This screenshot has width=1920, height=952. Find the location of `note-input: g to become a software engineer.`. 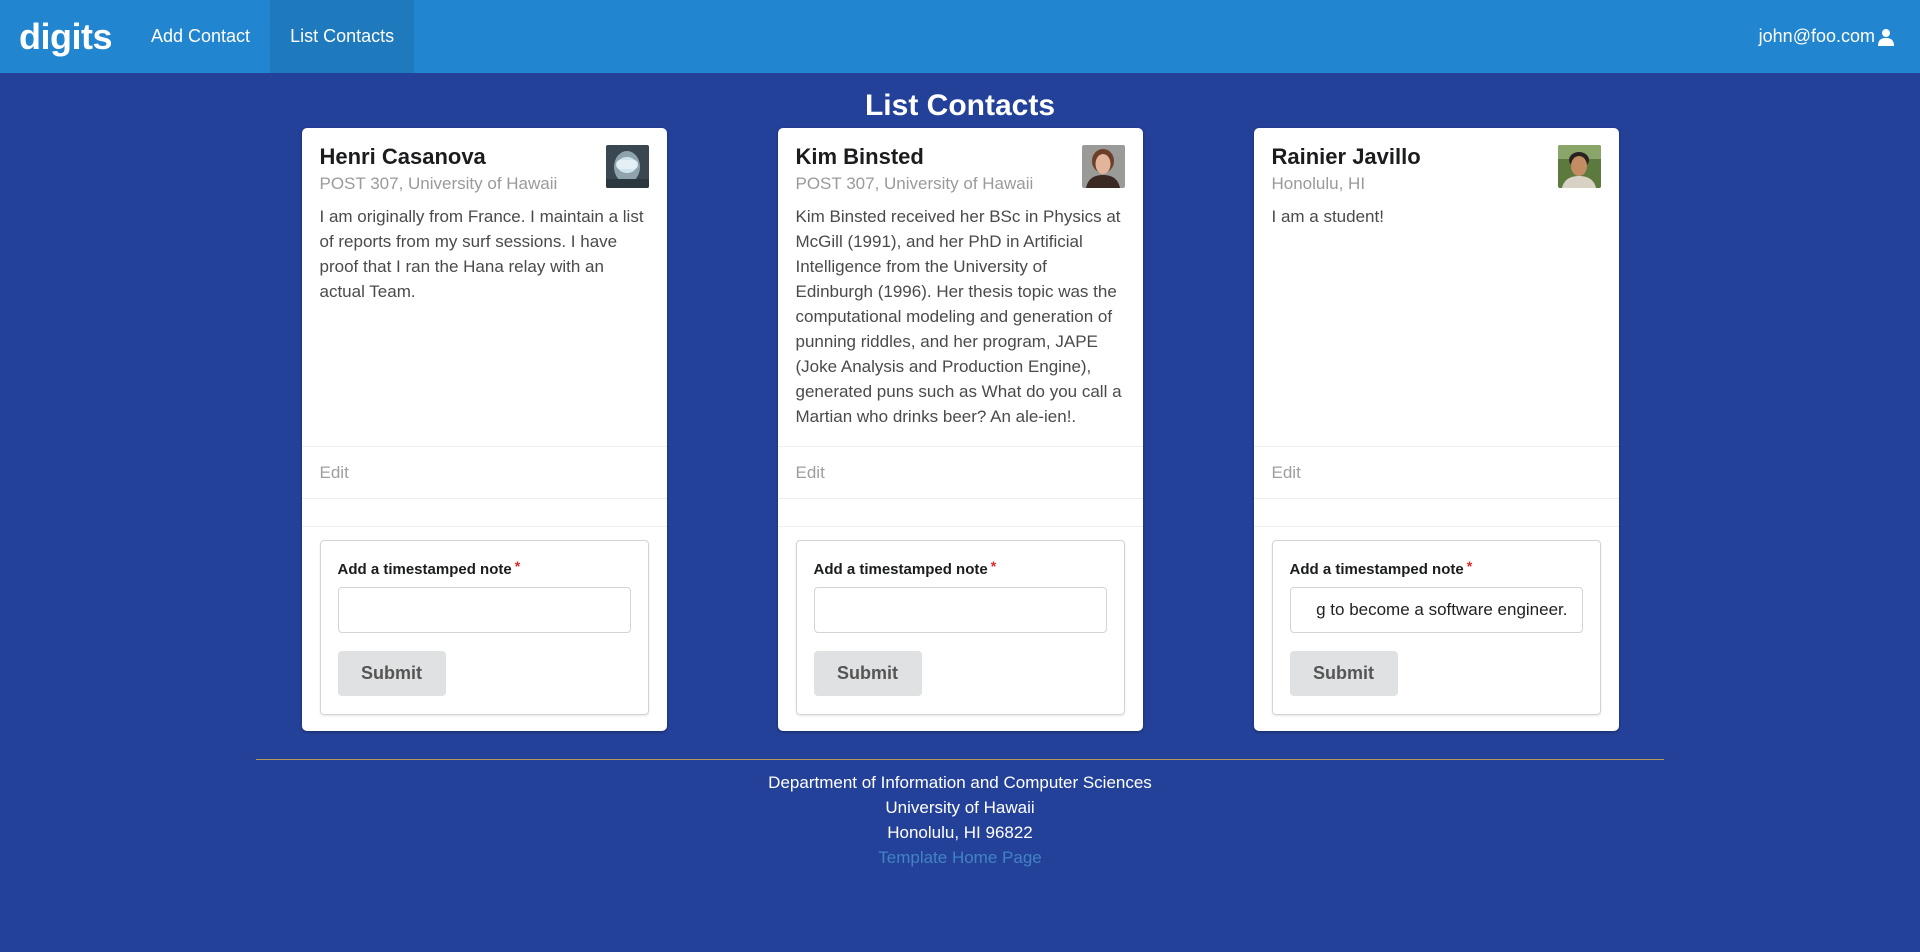

note-input: g to become a software engineer. is located at coordinates (1436, 610).